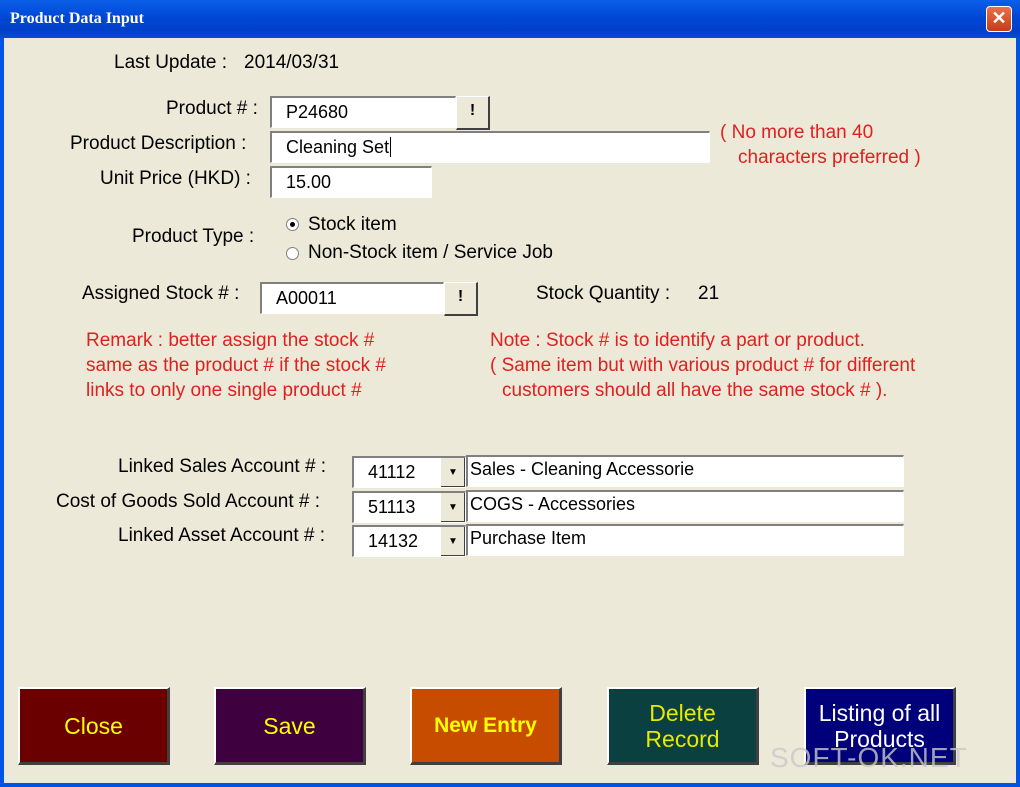 This screenshot has height=787, width=1020. Describe the element at coordinates (486, 726) in the screenshot. I see `new-entry-button: New Entry` at that location.